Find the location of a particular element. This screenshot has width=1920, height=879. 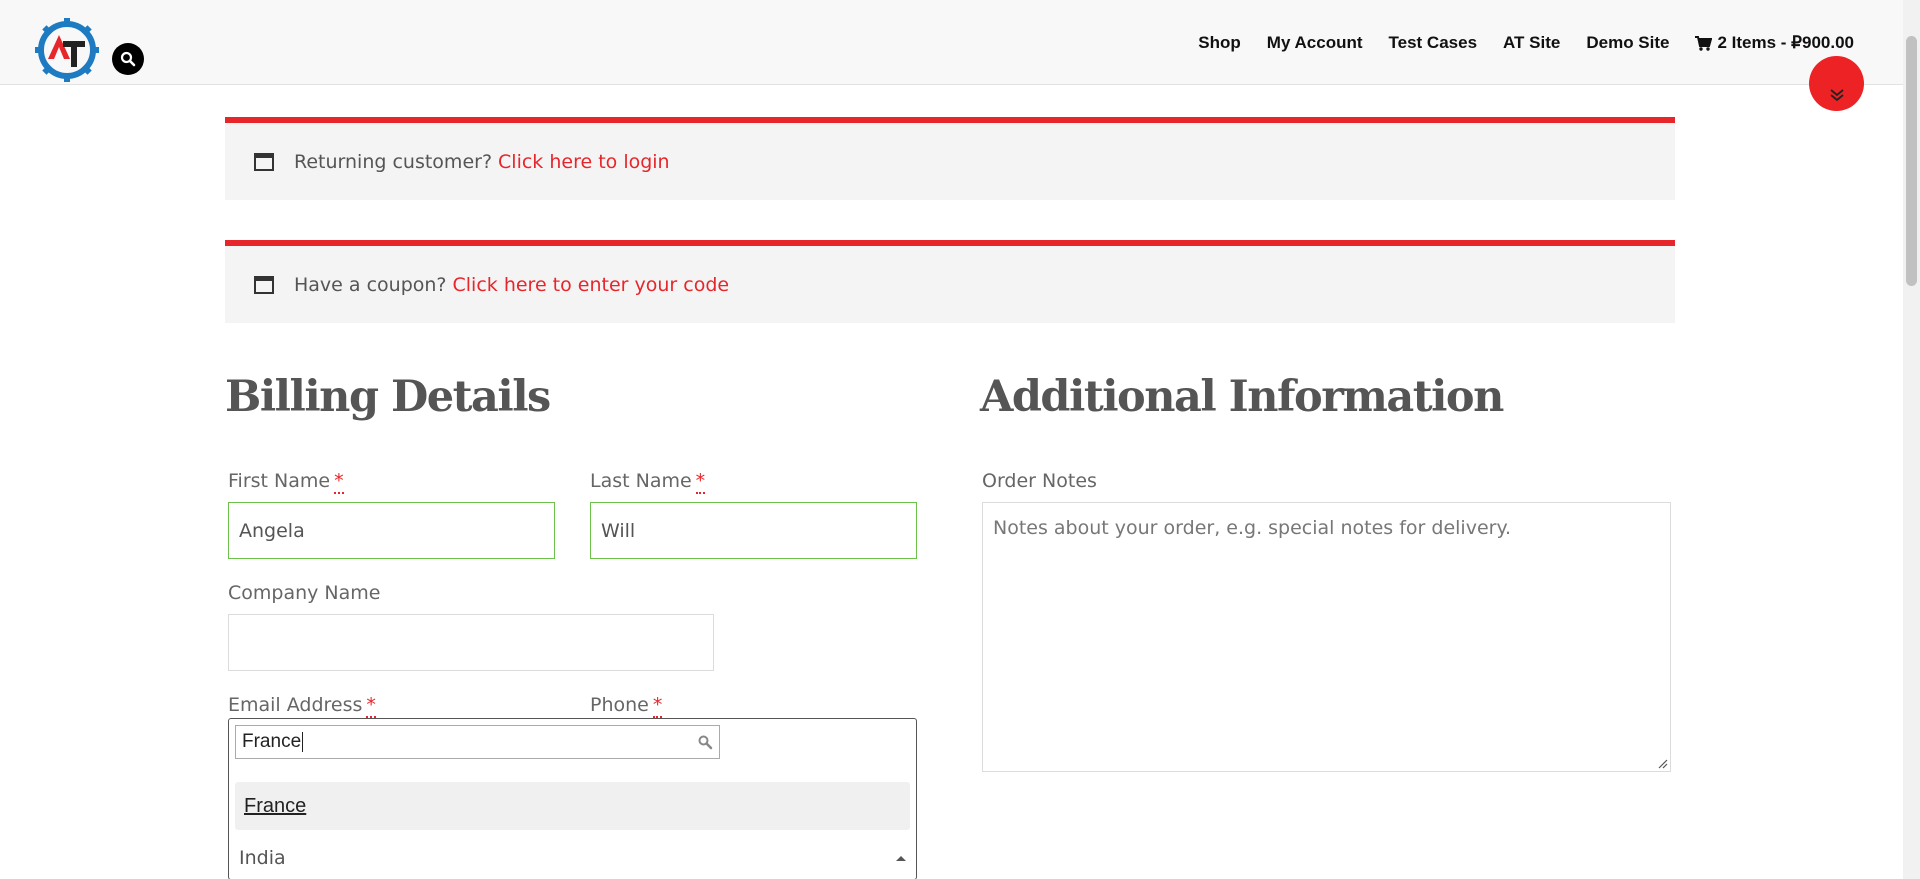

login-link: Click here to login is located at coordinates (584, 162).